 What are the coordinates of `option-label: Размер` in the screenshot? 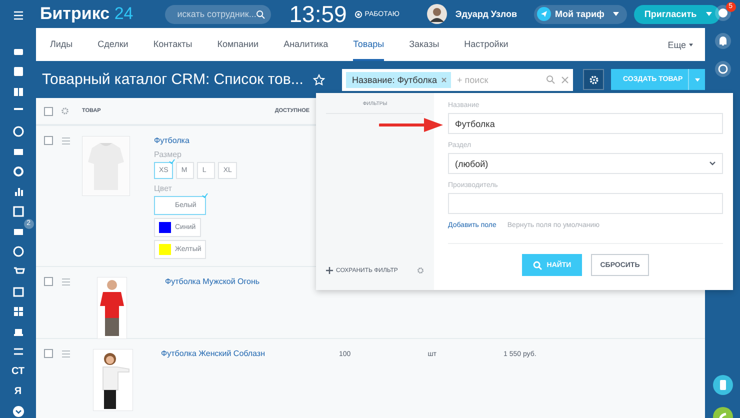 It's located at (168, 154).